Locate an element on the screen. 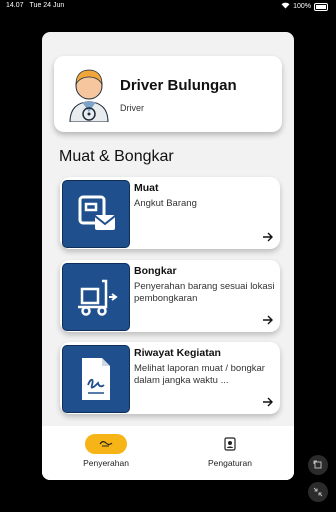  menu-title: Muat is located at coordinates (146, 188).